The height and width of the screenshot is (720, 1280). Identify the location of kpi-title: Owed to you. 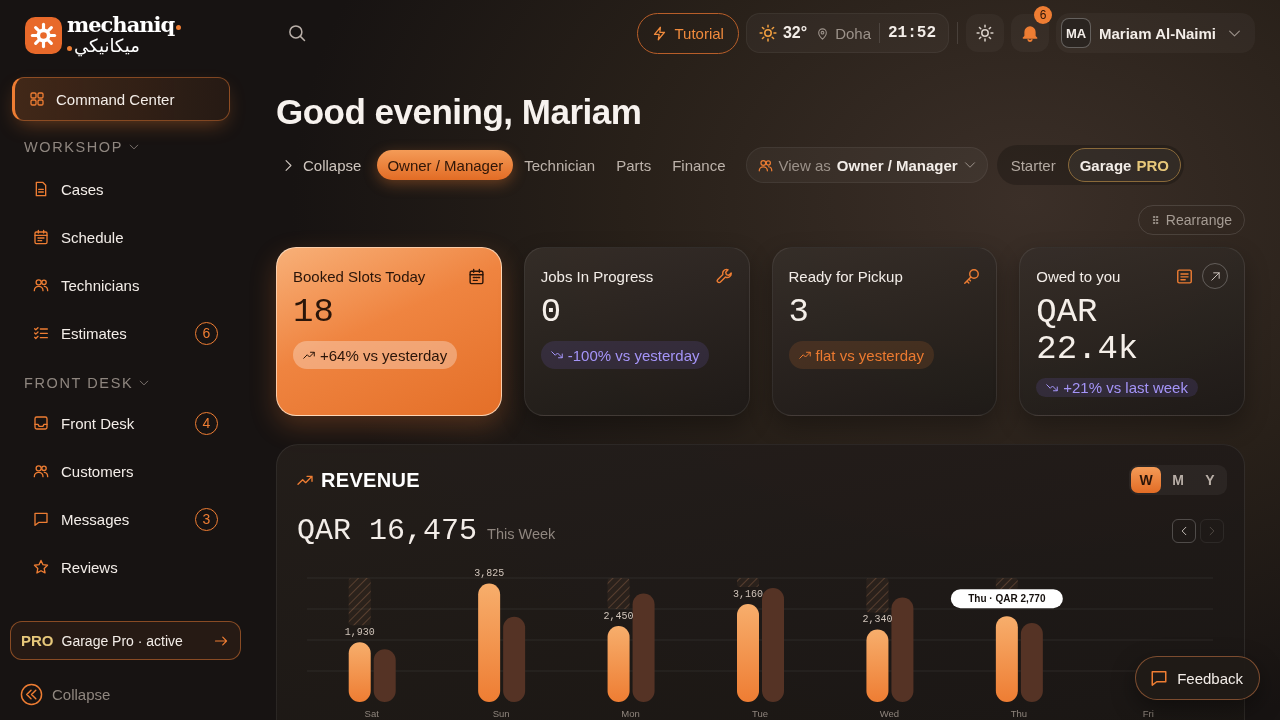
(1078, 276).